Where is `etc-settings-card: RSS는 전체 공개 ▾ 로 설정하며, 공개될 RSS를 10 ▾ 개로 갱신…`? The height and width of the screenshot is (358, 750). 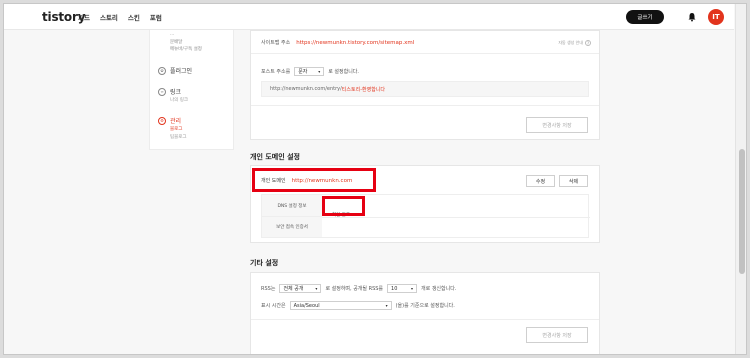
etc-settings-card: RSS는 전체 공개 ▾ 로 설정하며, 공개될 RSS를 10 ▾ 개로 갱신… is located at coordinates (425, 313).